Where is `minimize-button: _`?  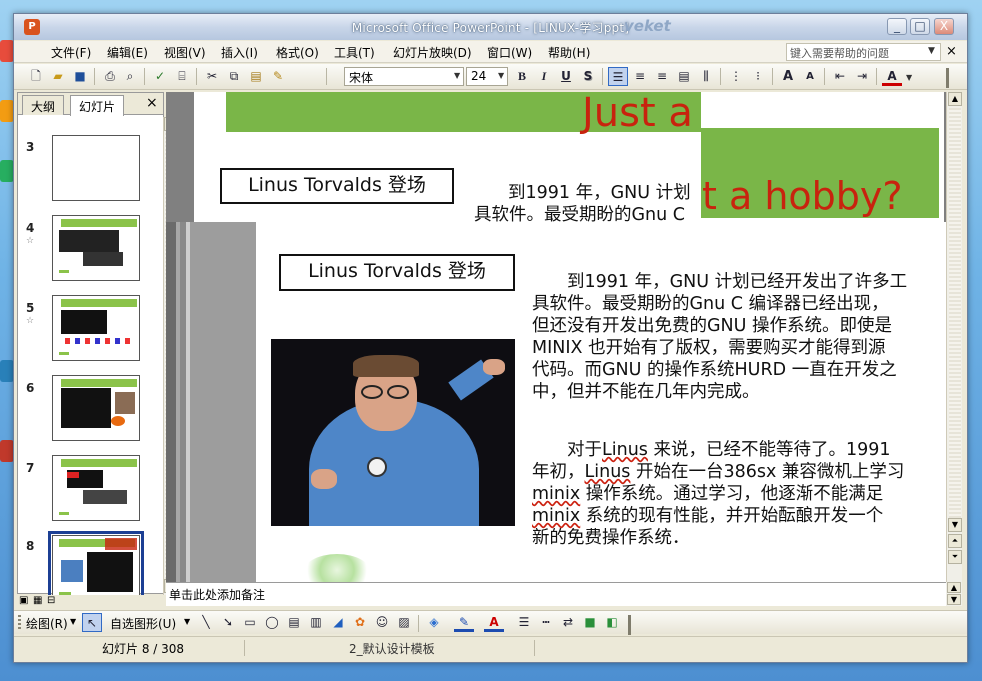 minimize-button: _ is located at coordinates (897, 26).